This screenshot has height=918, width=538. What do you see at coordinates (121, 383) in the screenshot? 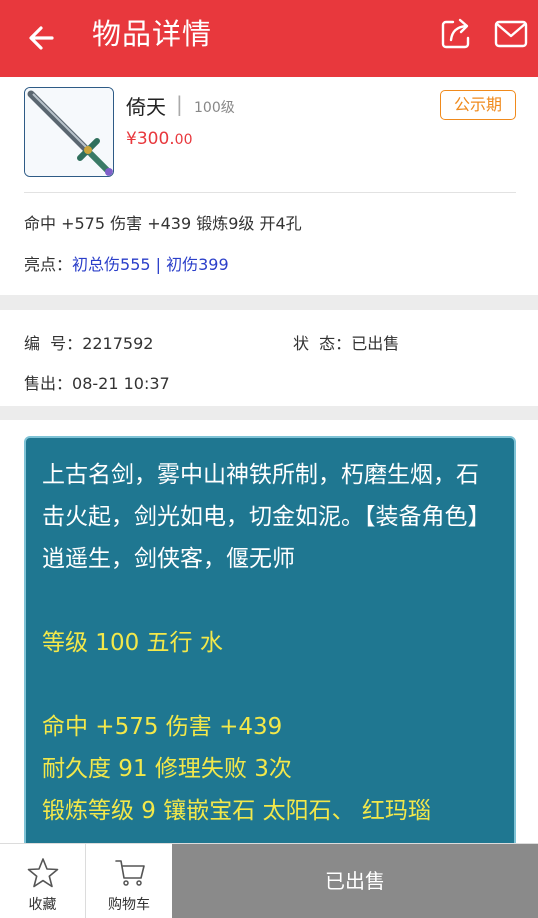
I see `sold-value: 08-21 10:37` at bounding box center [121, 383].